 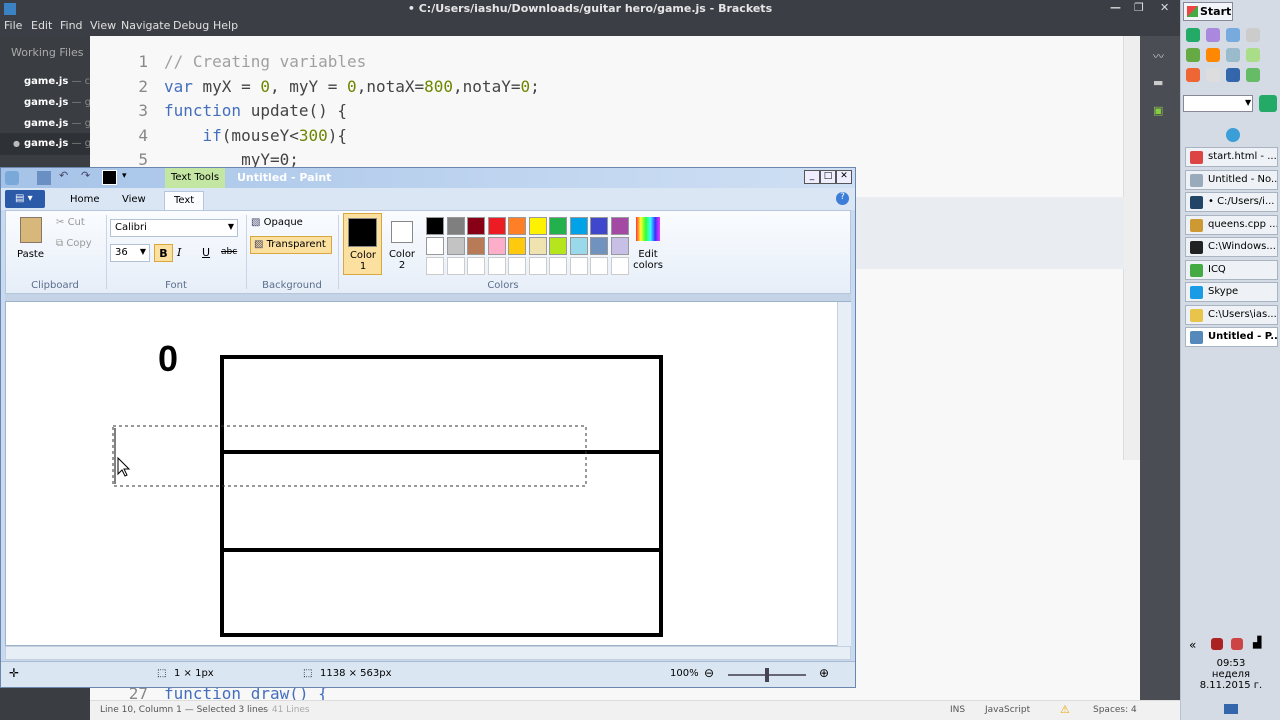 I want to click on taskbar-item: ICQ, so click(x=1231, y=270).